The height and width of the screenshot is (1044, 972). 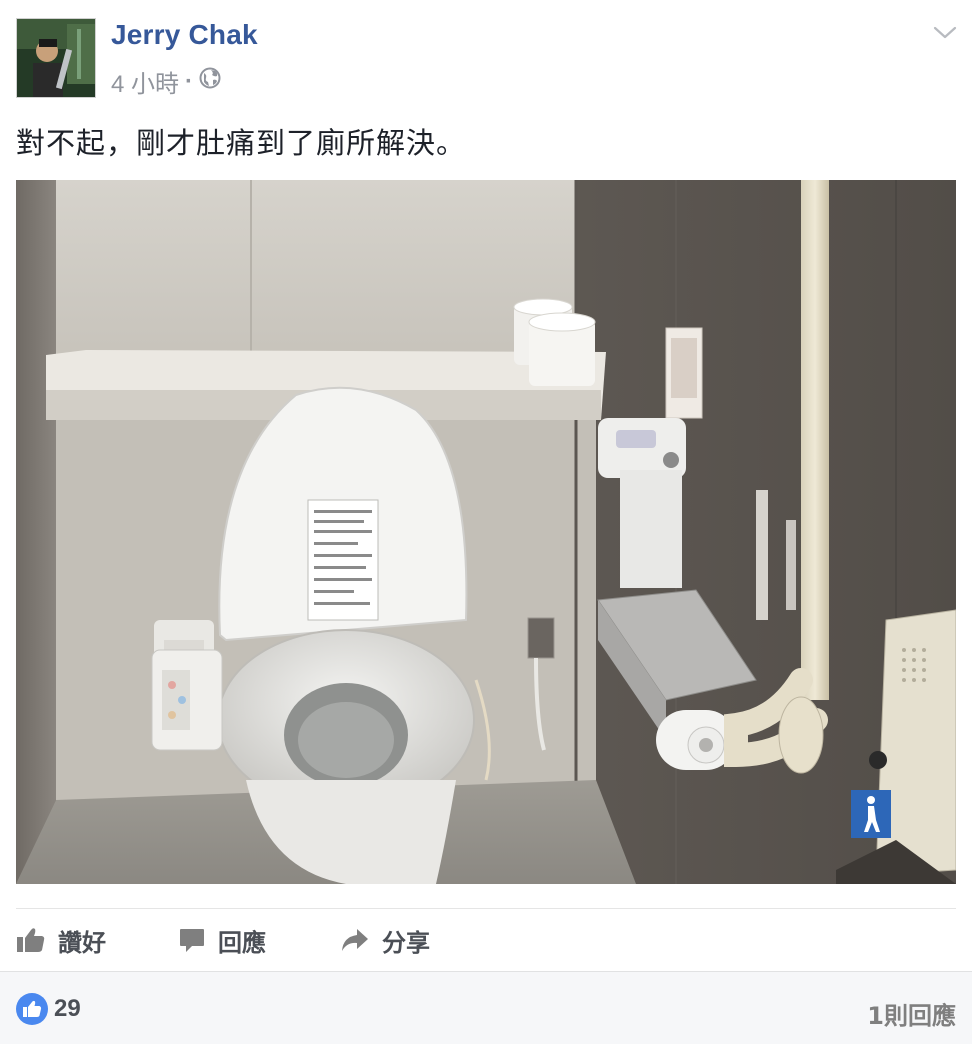 What do you see at coordinates (406, 942) in the screenshot?
I see `share-label: 分享` at bounding box center [406, 942].